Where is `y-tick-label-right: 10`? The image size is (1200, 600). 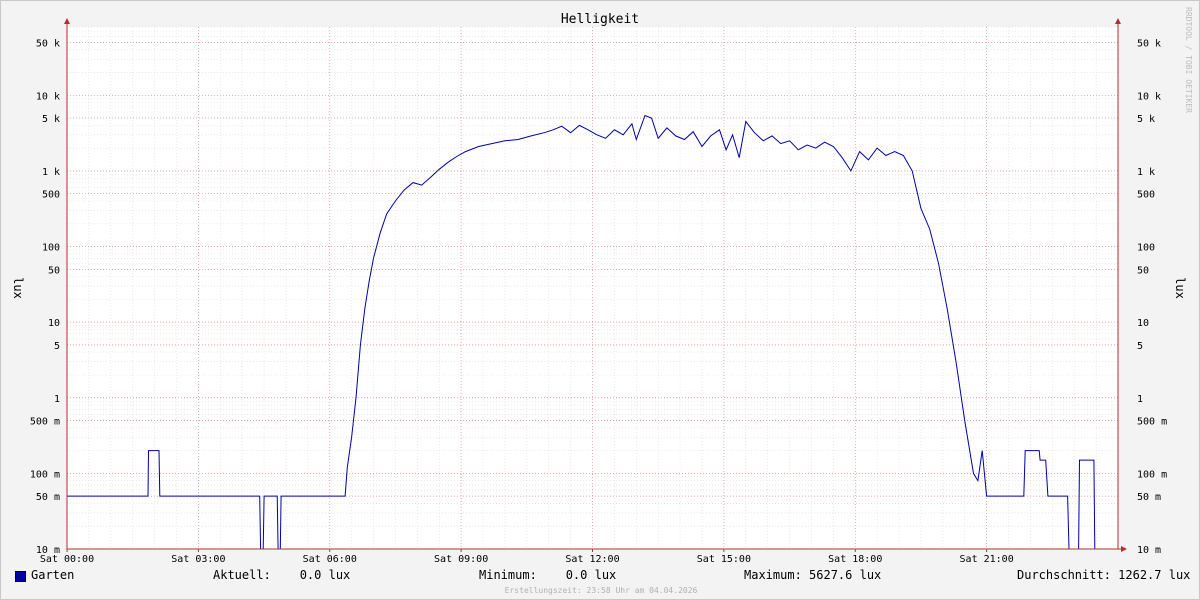
y-tick-label-right: 10 is located at coordinates (1143, 323).